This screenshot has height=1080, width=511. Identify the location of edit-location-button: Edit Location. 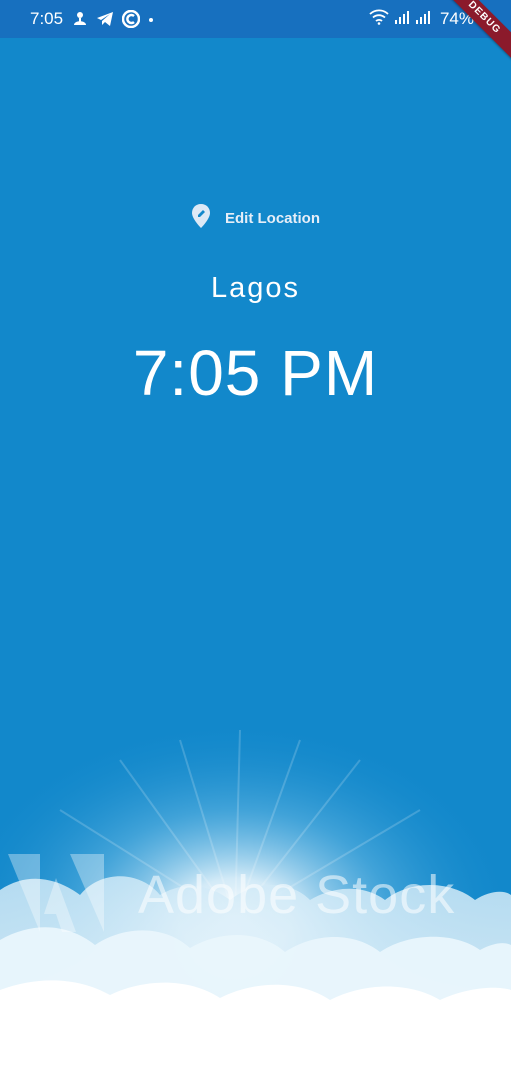
(255, 218).